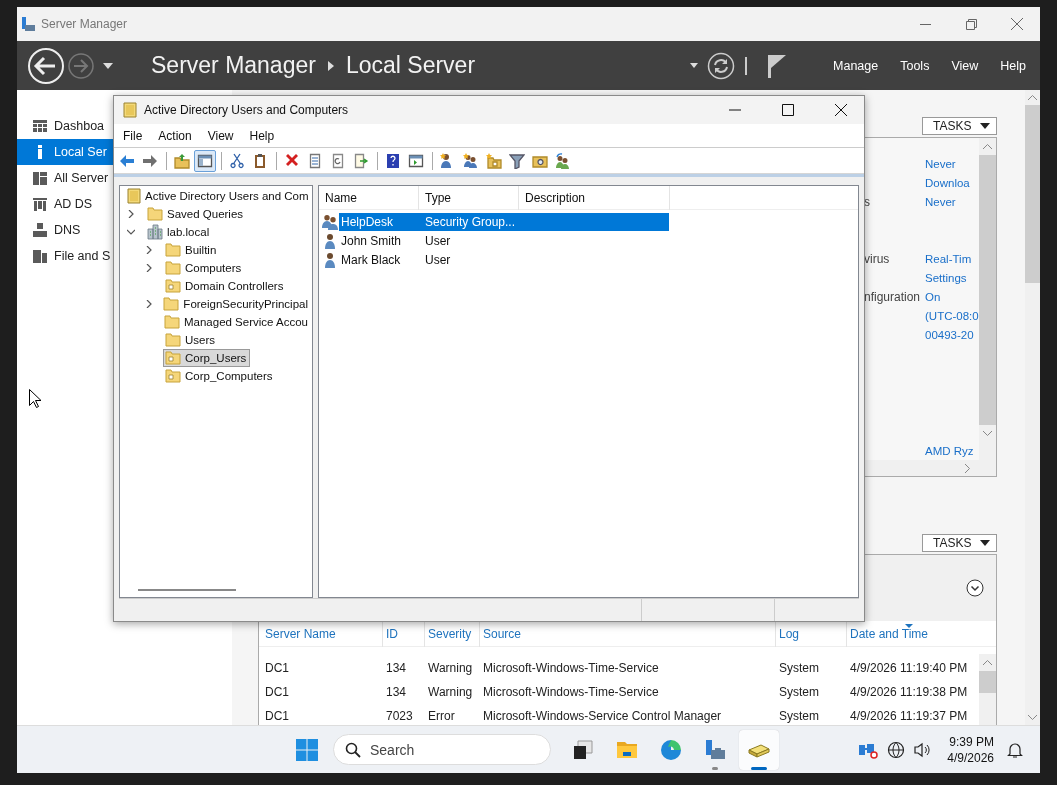 This screenshot has width=1057, height=785. I want to click on table-cell-text: Microsoft-Windows-Service Control Manager, so click(602, 716).